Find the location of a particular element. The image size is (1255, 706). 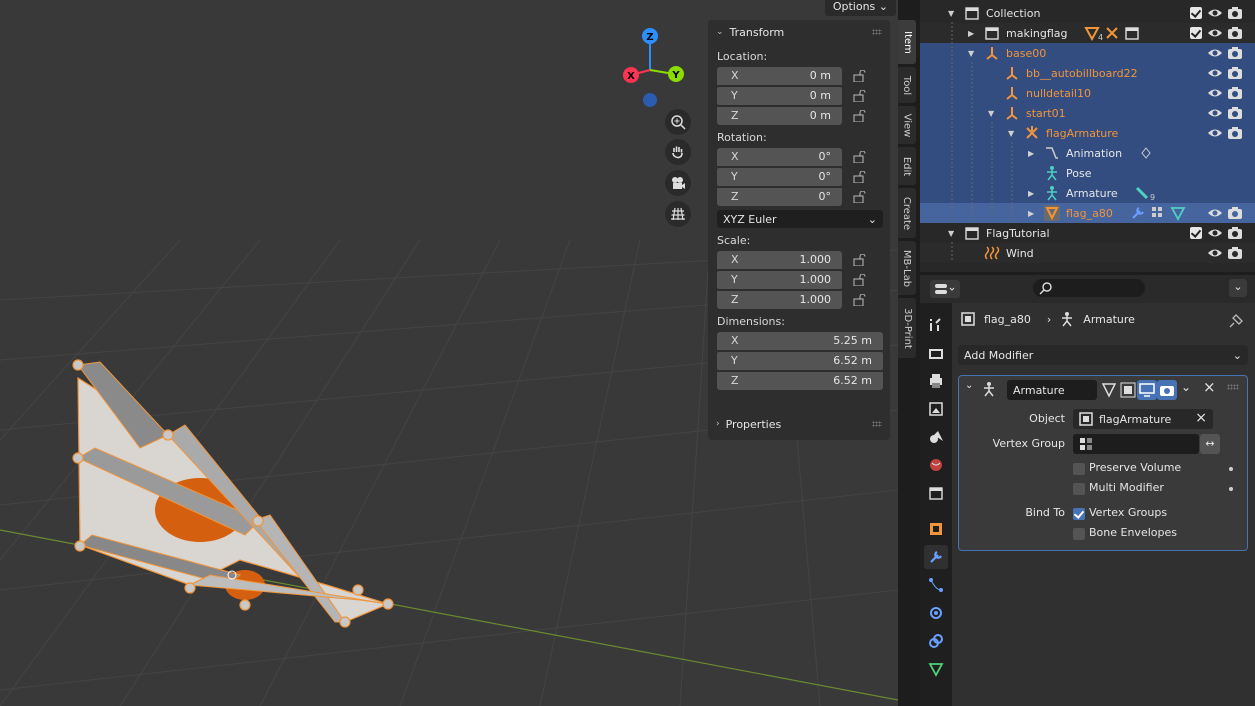

preserve-volume-checkbox is located at coordinates (1079, 469).